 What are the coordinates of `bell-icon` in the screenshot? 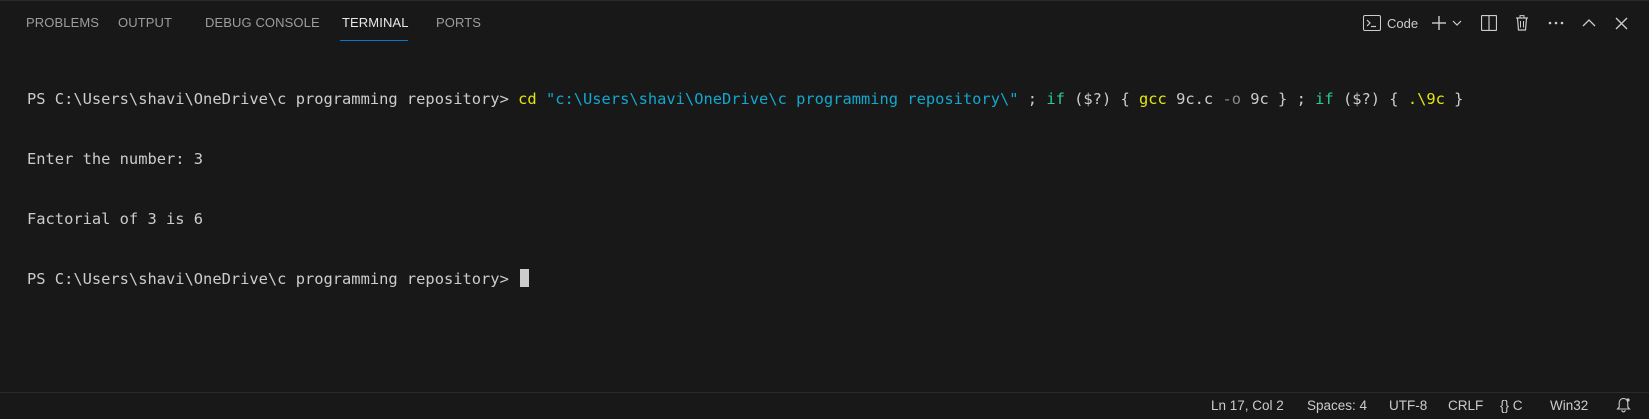 It's located at (1623, 406).